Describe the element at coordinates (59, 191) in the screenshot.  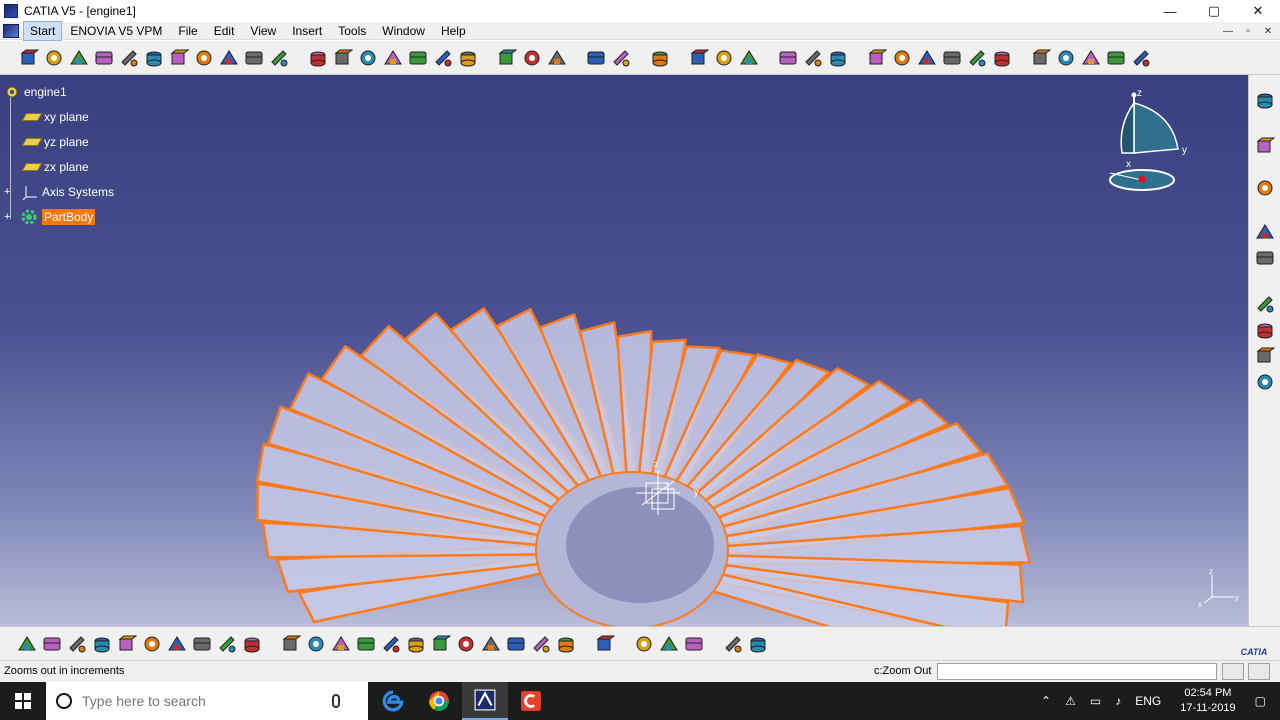
I see `tree-node-axis-systems: + Axis Systems` at that location.